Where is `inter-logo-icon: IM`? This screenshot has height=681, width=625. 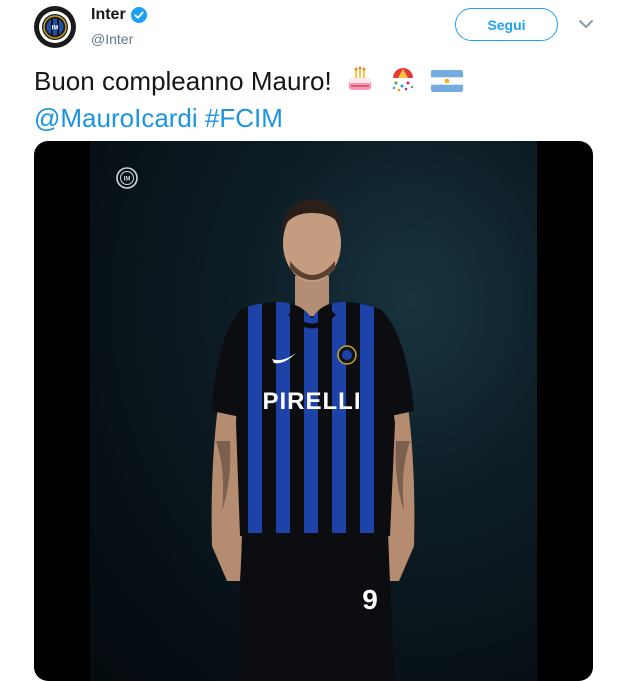 inter-logo-icon: IM is located at coordinates (55, 27).